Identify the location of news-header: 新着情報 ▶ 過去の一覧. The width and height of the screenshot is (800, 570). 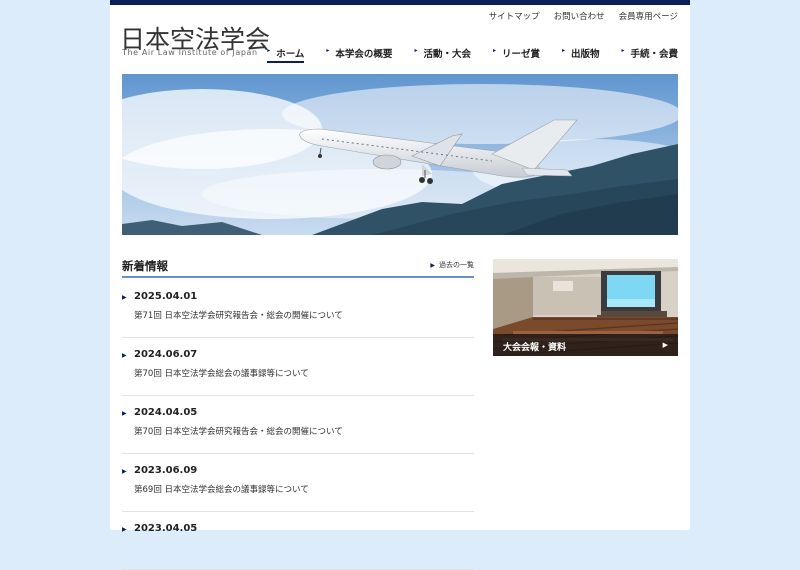
(298, 267).